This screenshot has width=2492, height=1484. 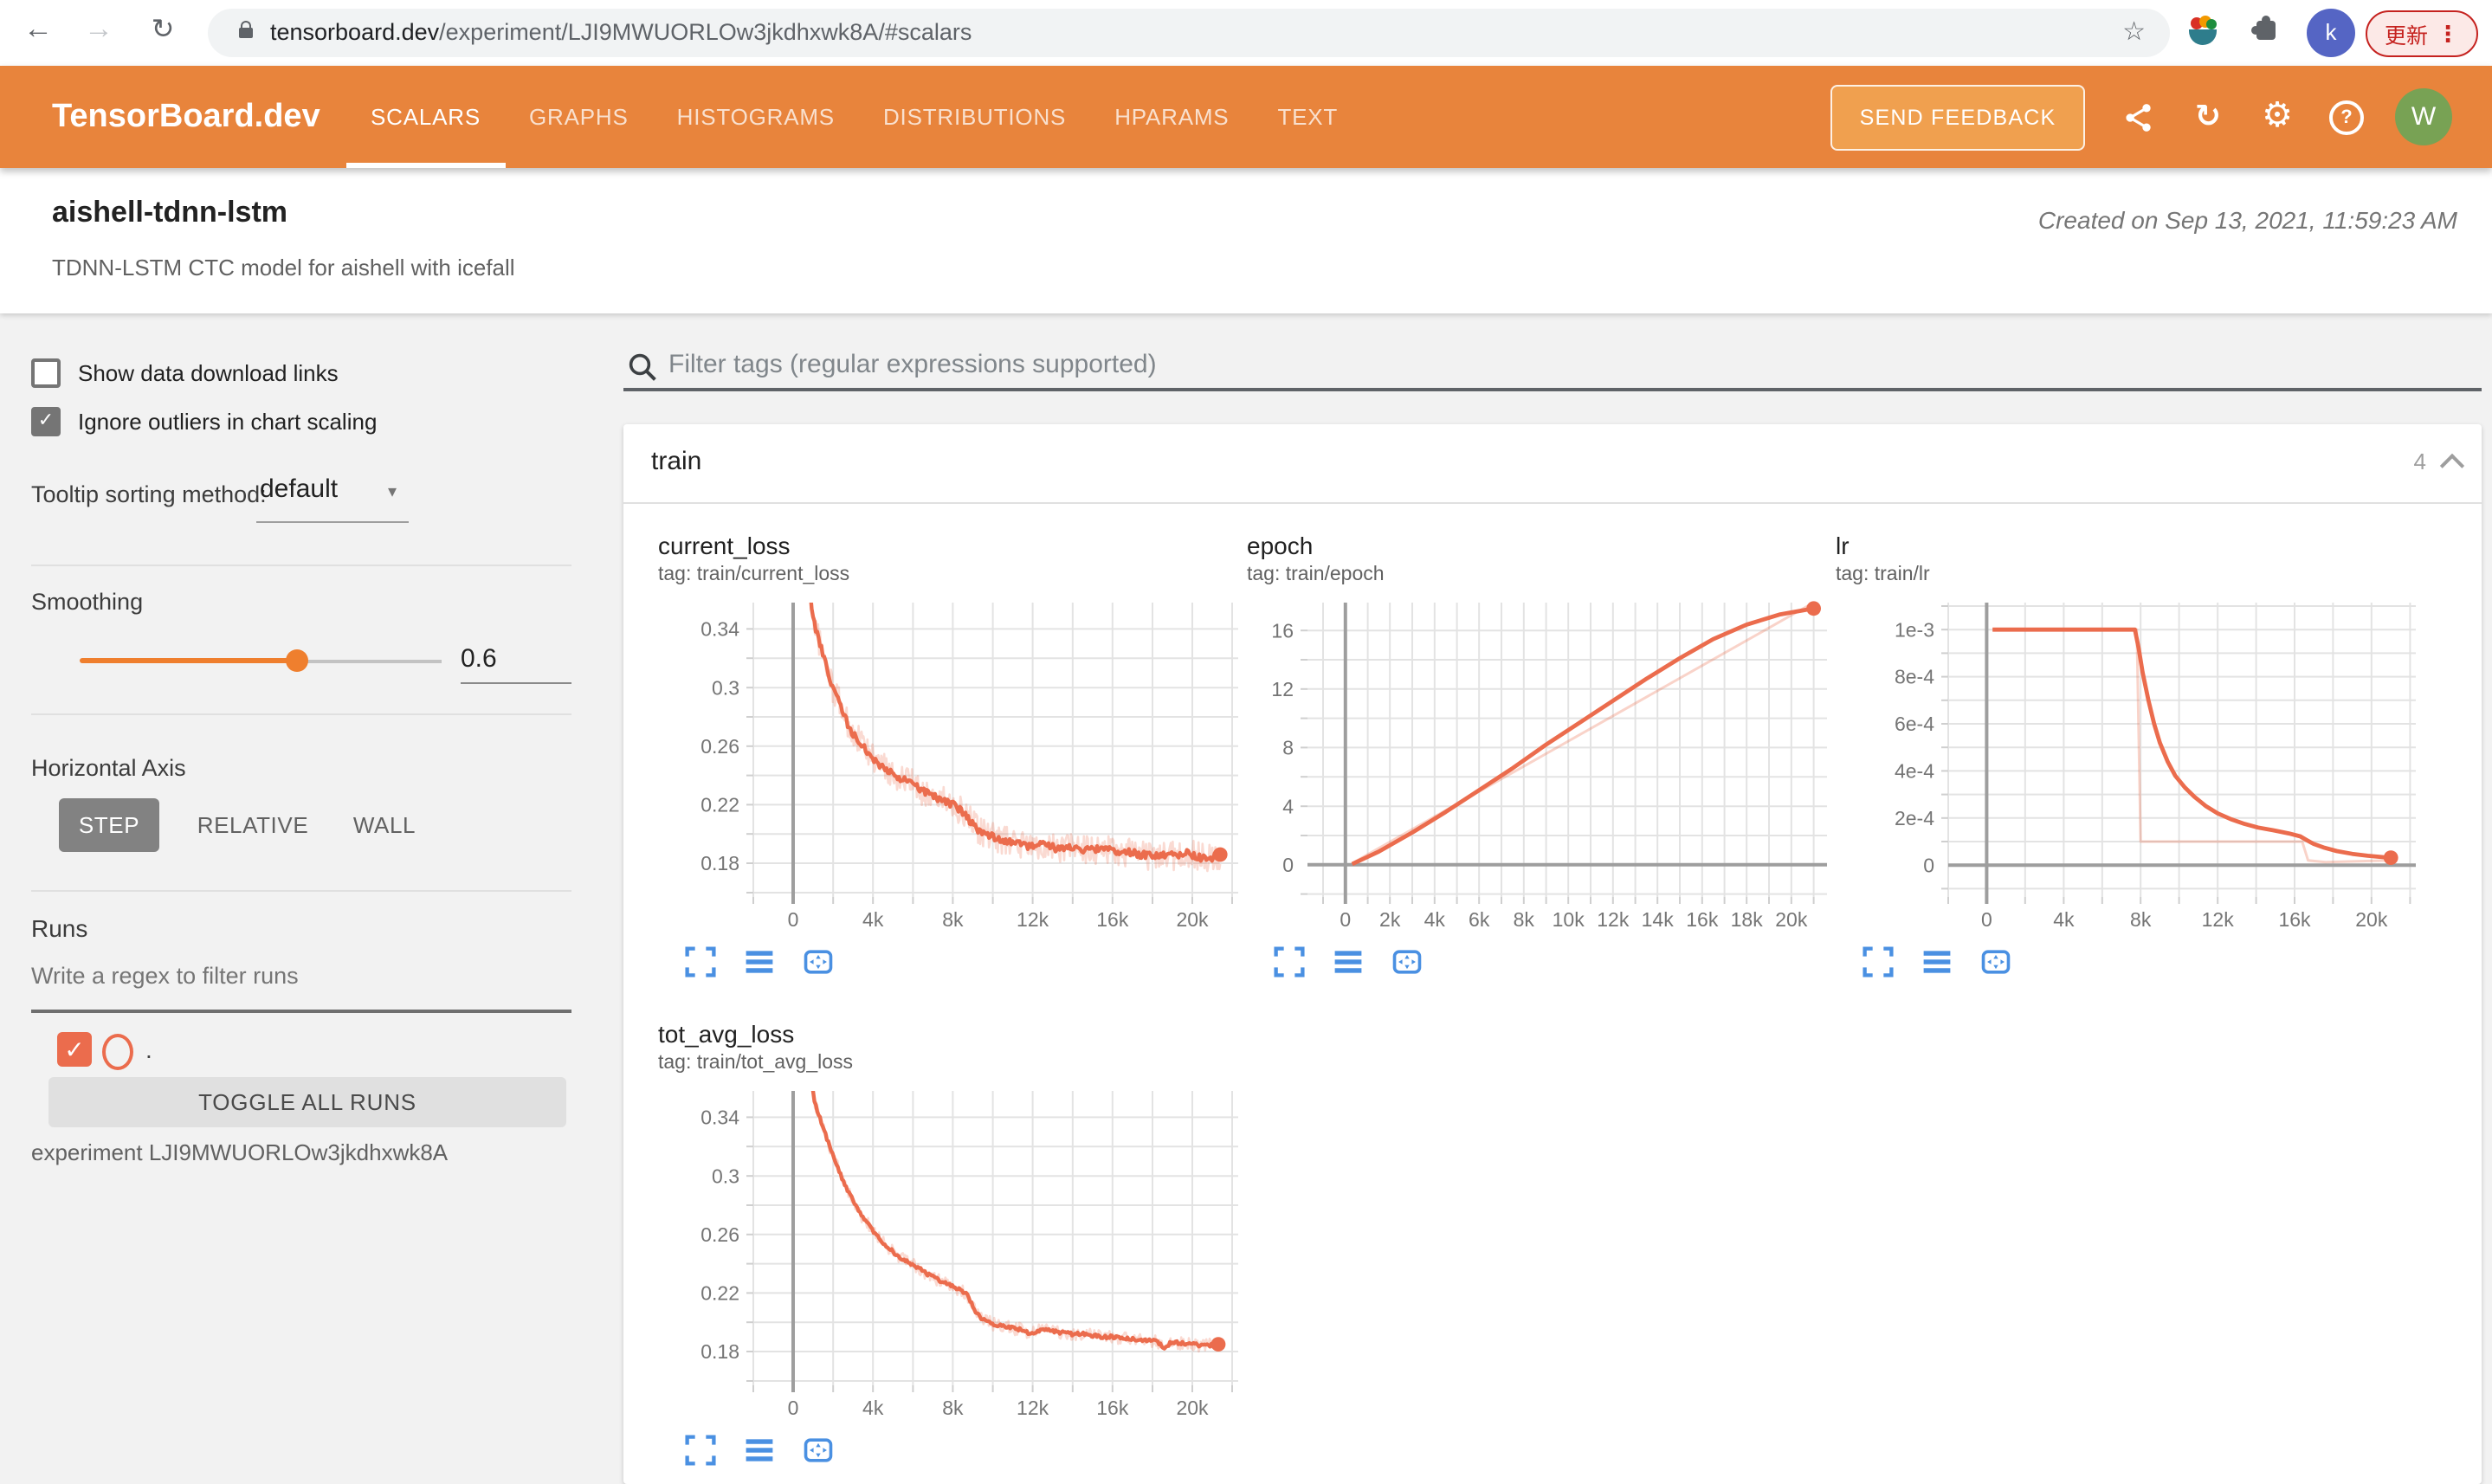 What do you see at coordinates (2208, 117) in the screenshot?
I see `refresh-icon: ↻` at bounding box center [2208, 117].